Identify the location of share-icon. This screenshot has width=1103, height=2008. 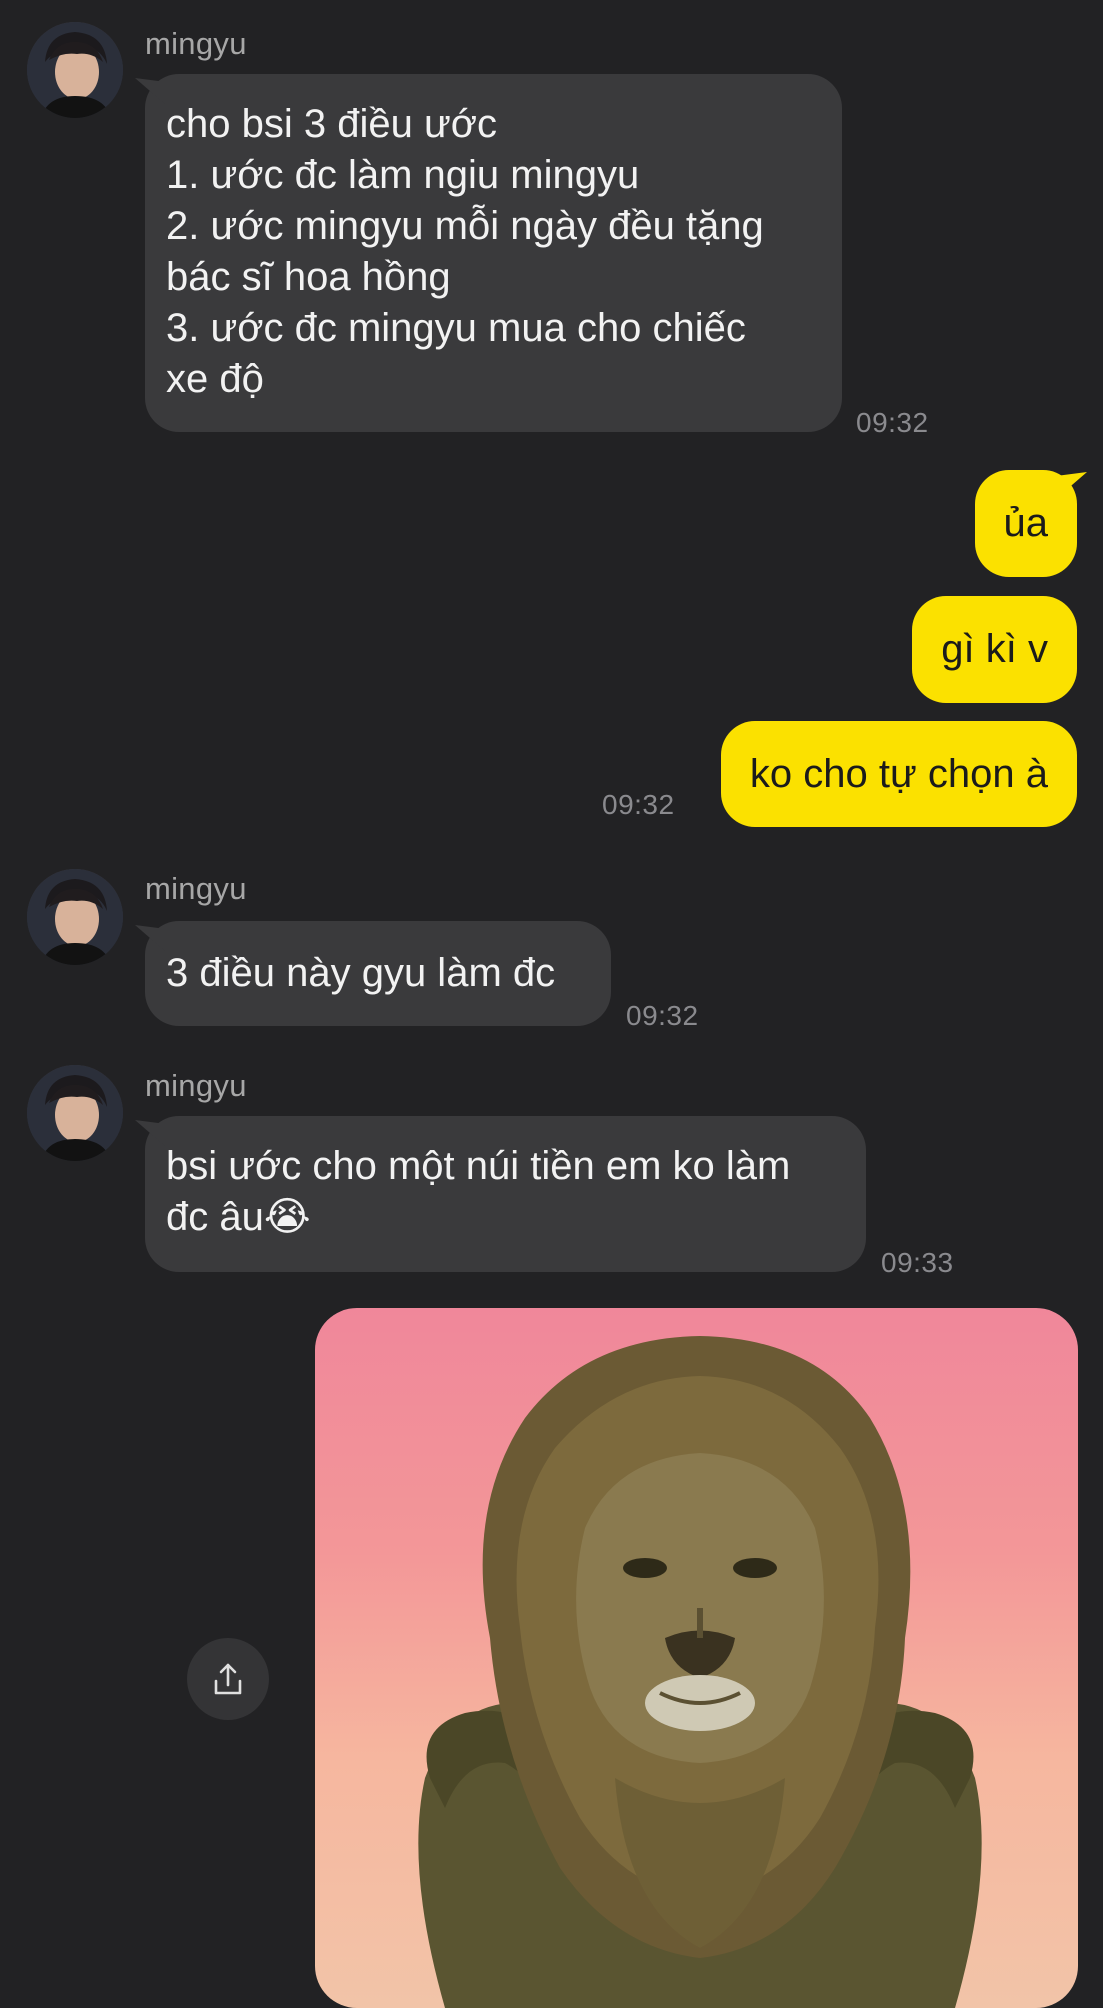
(228, 1679).